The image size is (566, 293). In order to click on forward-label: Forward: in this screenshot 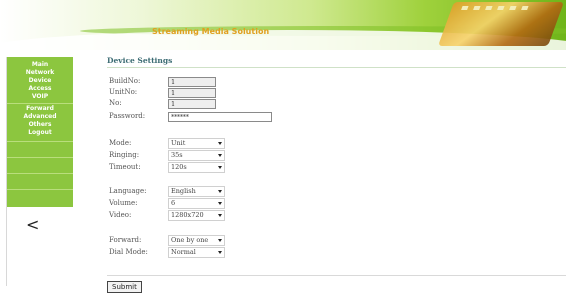, I will do `click(125, 240)`.